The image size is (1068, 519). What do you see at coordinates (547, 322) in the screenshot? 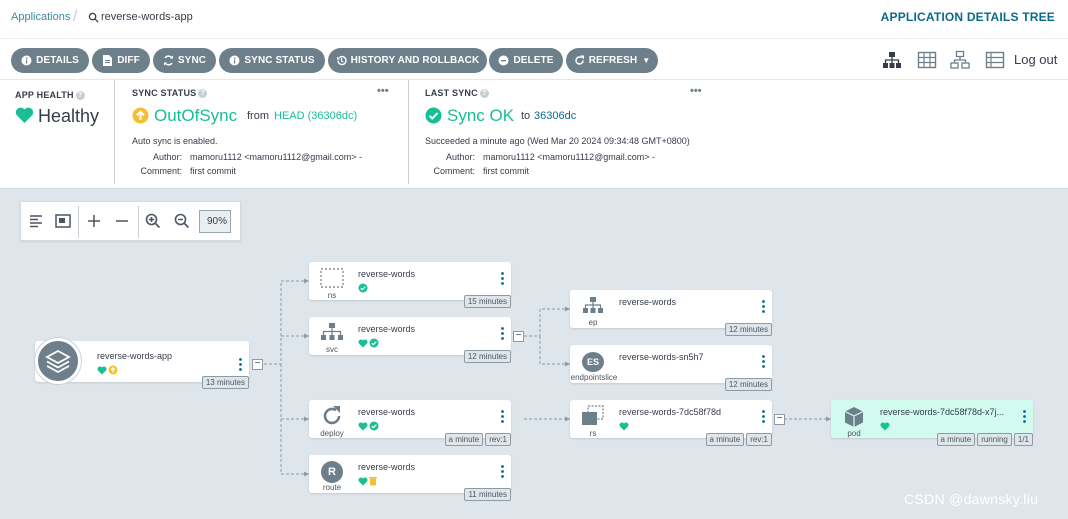
I see `edge-svc-ep` at bounding box center [547, 322].